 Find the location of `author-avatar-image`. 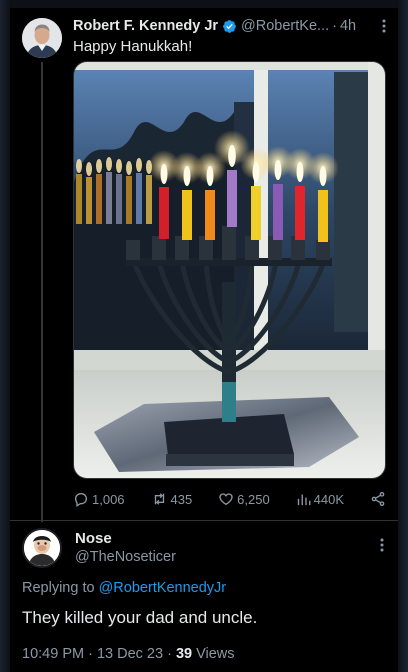

author-avatar-image is located at coordinates (42, 38).